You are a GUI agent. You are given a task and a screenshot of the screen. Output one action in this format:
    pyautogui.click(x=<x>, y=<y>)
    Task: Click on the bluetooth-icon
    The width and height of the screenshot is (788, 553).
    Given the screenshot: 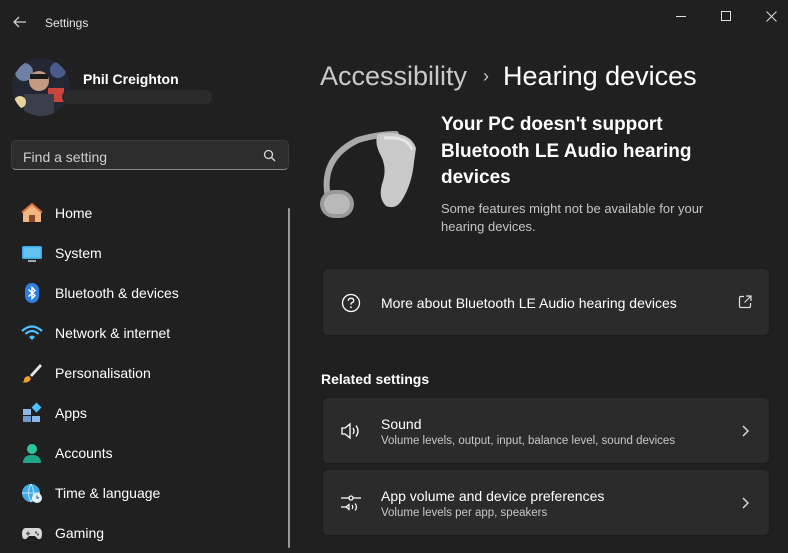 What is the action you would take?
    pyautogui.click(x=32, y=293)
    